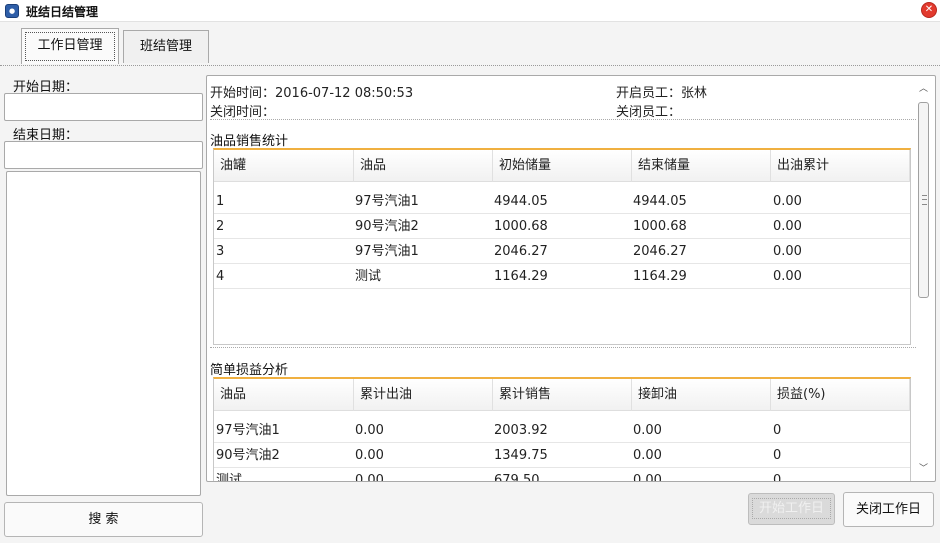 The height and width of the screenshot is (543, 940). I want to click on table-row: 1 97号汽油1 4944.05 4944.05 0.00, so click(562, 201).